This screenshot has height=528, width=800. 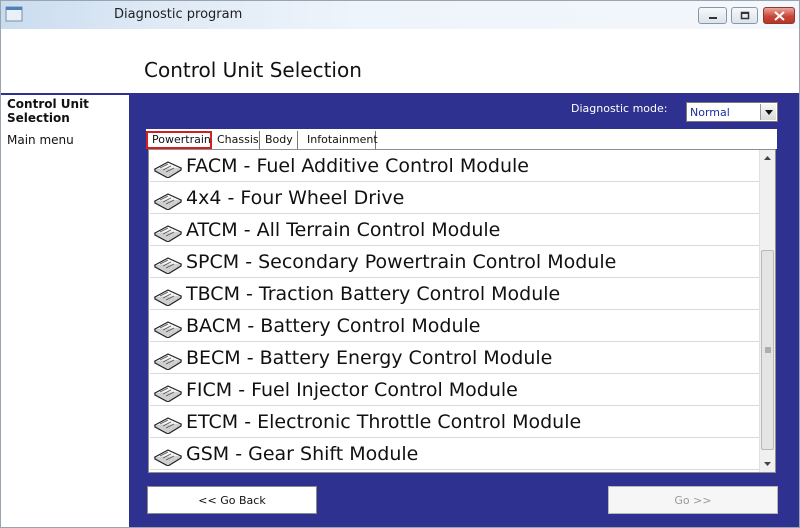 What do you see at coordinates (333, 326) in the screenshot?
I see `module-label: BACM - Battery Control Module` at bounding box center [333, 326].